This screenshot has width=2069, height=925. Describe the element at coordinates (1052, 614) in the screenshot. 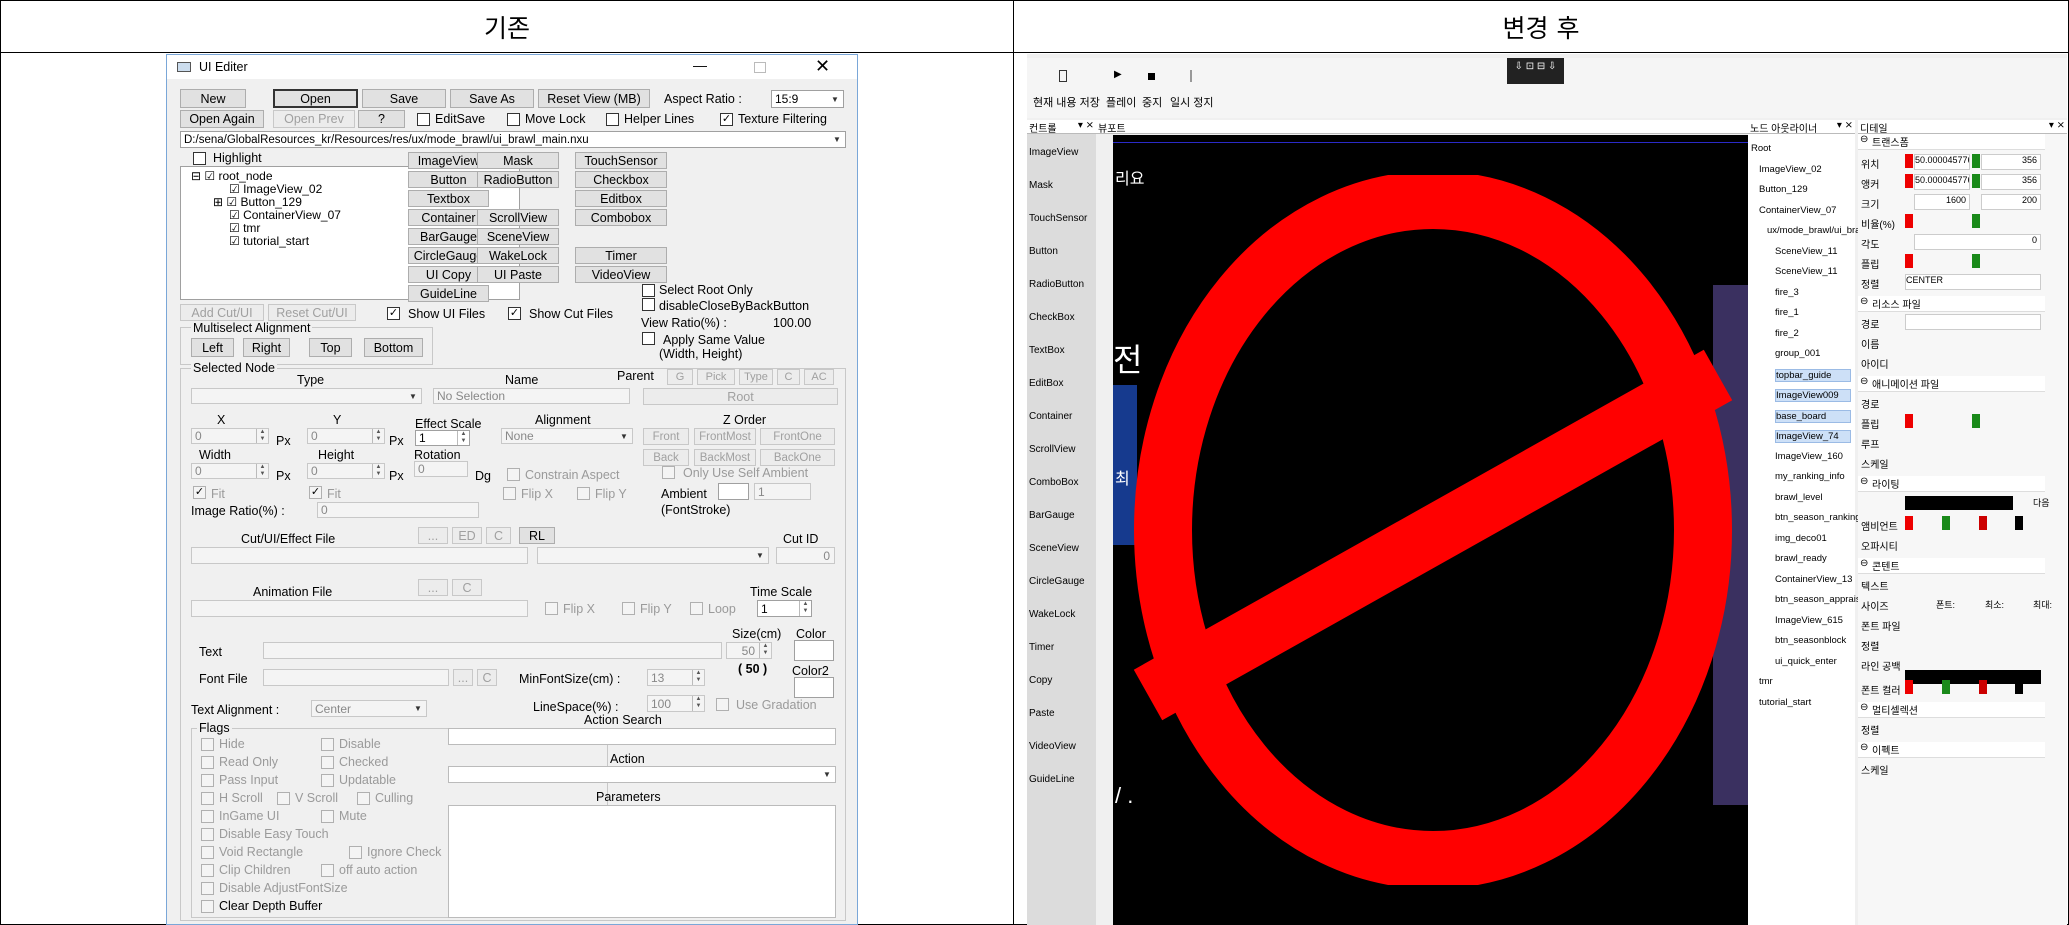

I see `palette-item-wakelock: WakeLock` at that location.